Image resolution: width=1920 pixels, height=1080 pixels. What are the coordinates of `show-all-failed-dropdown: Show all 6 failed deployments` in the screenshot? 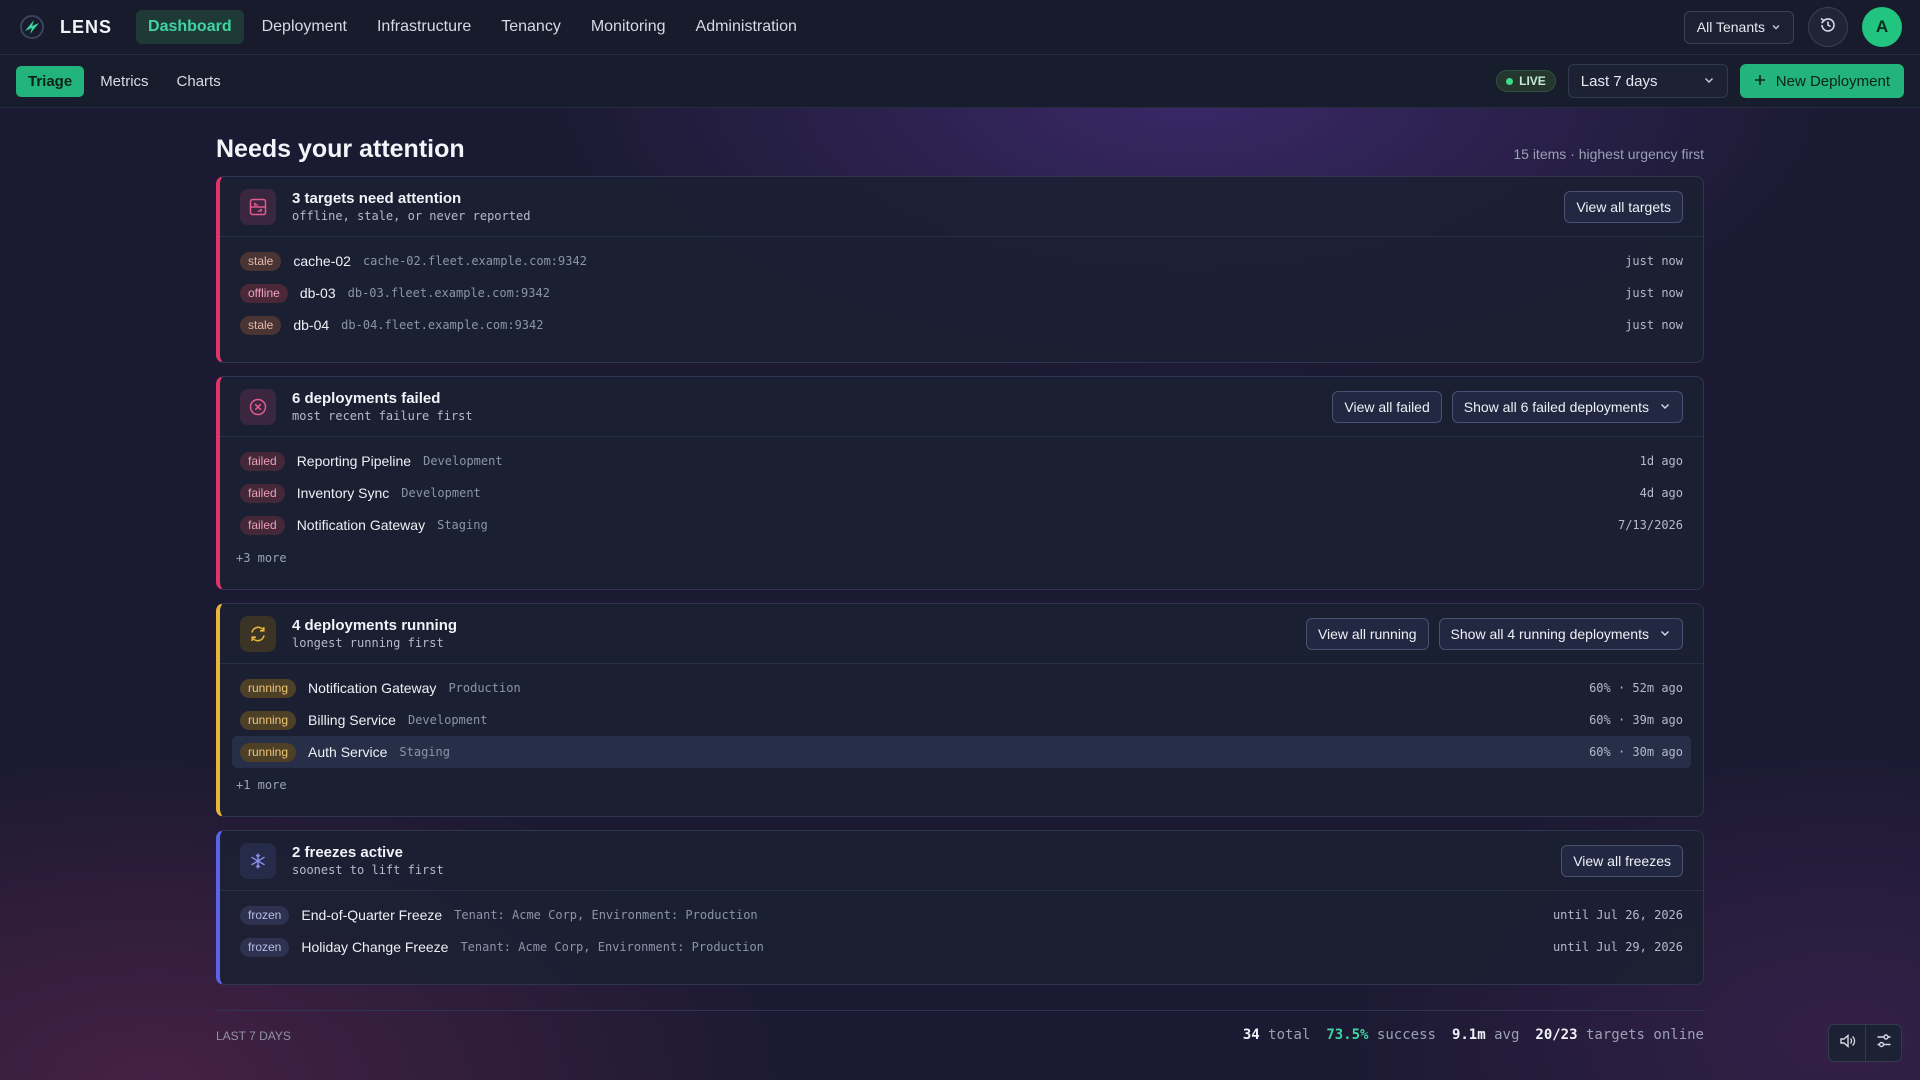 It's located at (1567, 406).